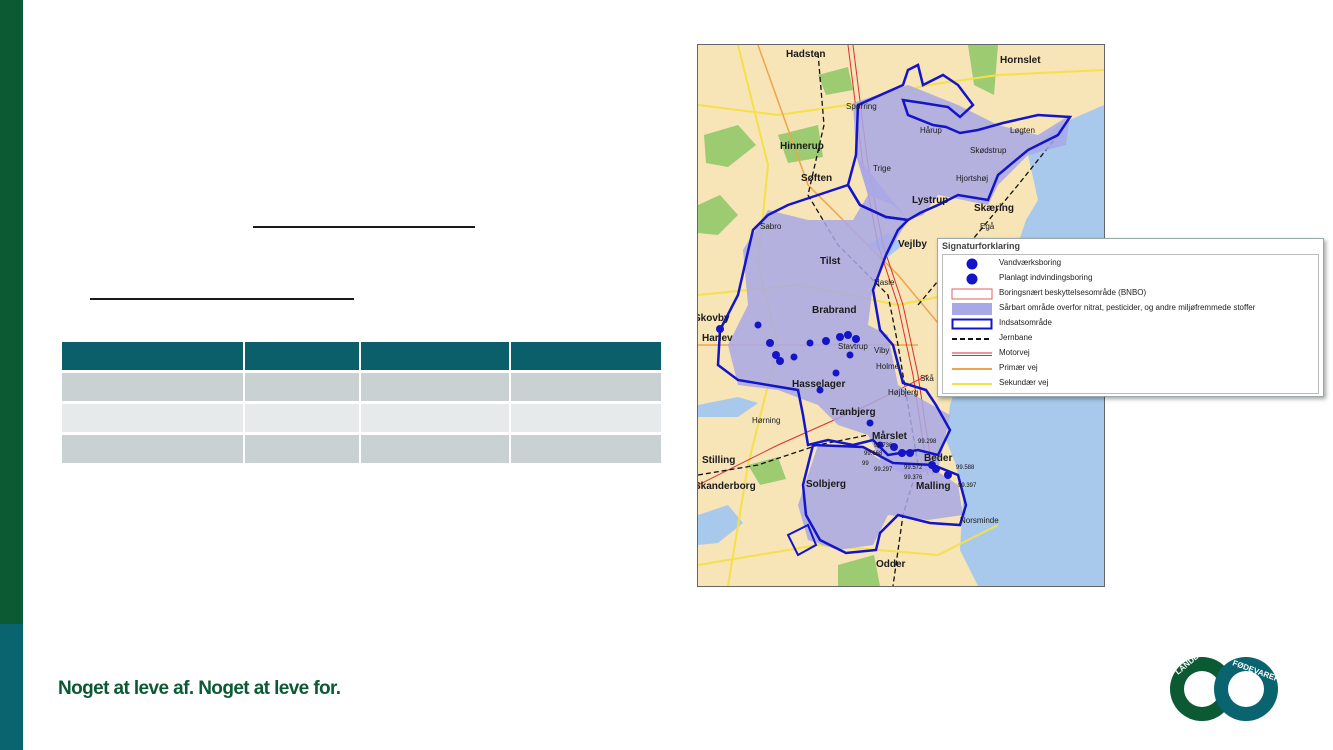 This screenshot has width=1333, height=750. What do you see at coordinates (912, 244) in the screenshot?
I see `town-label: Vejlby` at bounding box center [912, 244].